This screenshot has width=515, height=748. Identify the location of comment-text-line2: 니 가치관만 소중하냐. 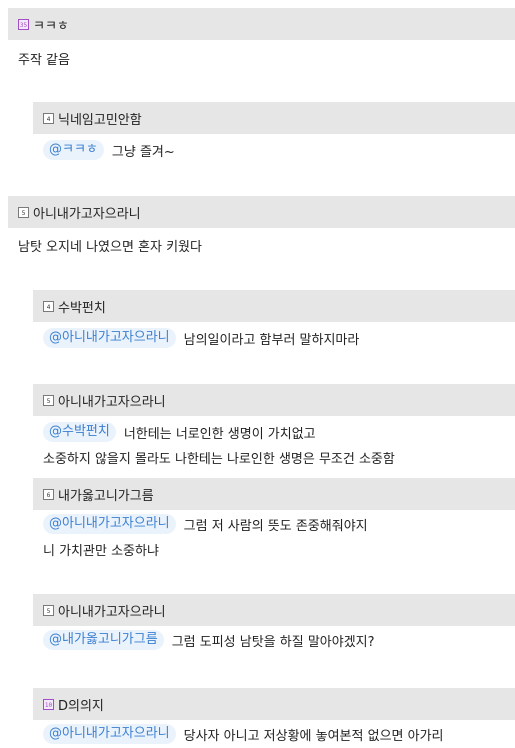
(101, 551).